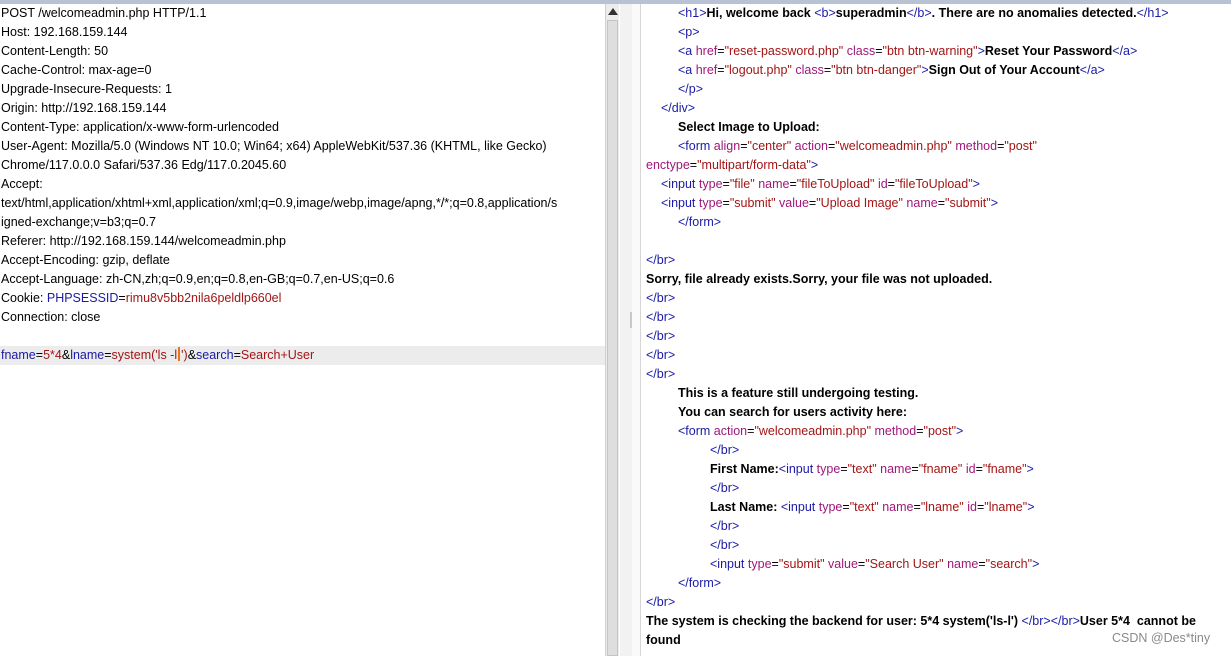 The height and width of the screenshot is (656, 1231). Describe the element at coordinates (612, 338) in the screenshot. I see `scrollbar-thumb` at that location.